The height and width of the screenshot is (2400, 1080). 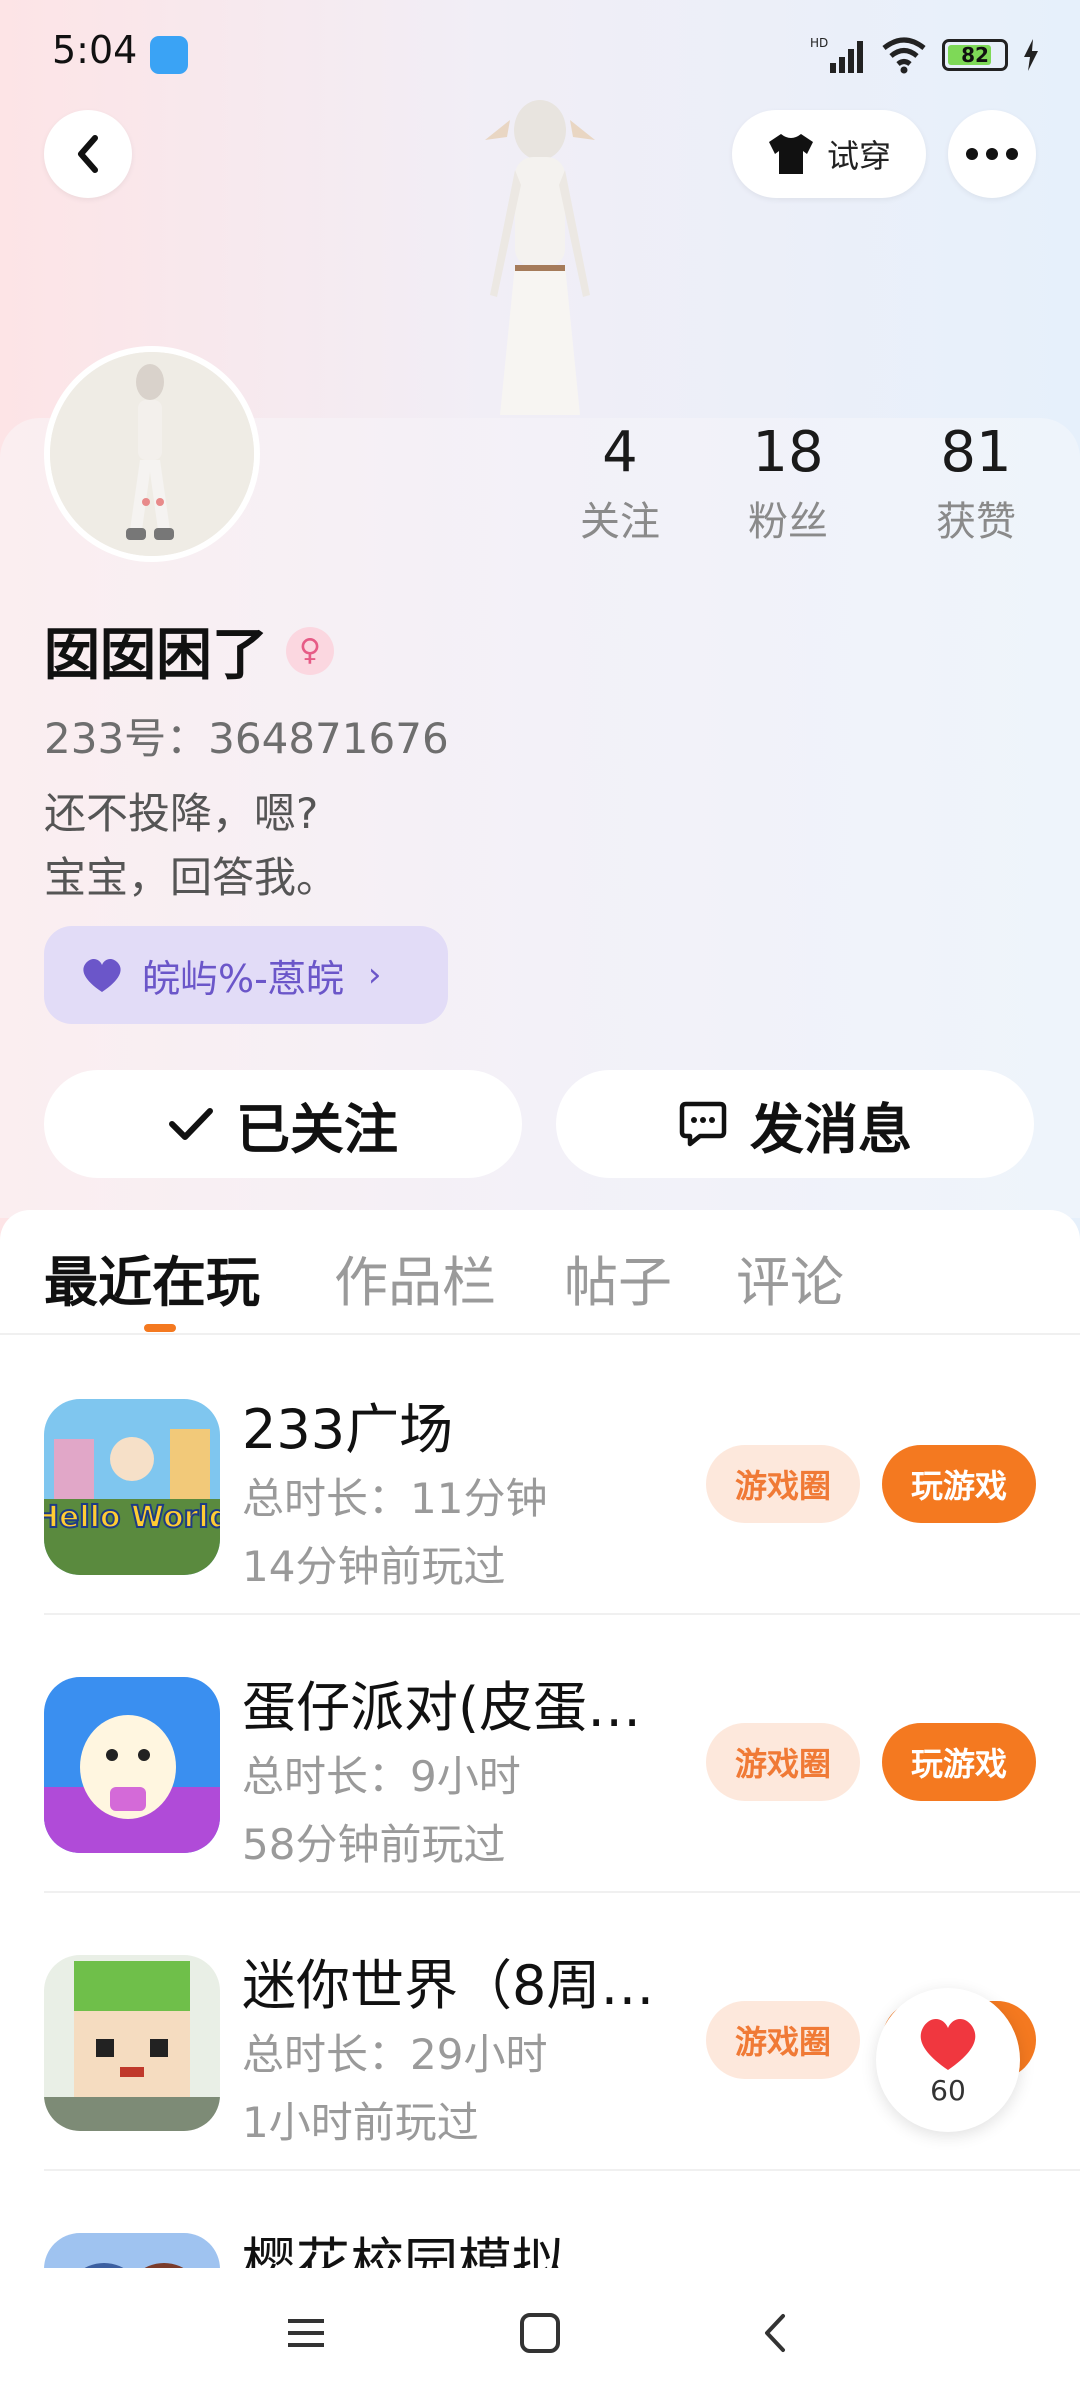 I want to click on charging-icon, so click(x=1031, y=55).